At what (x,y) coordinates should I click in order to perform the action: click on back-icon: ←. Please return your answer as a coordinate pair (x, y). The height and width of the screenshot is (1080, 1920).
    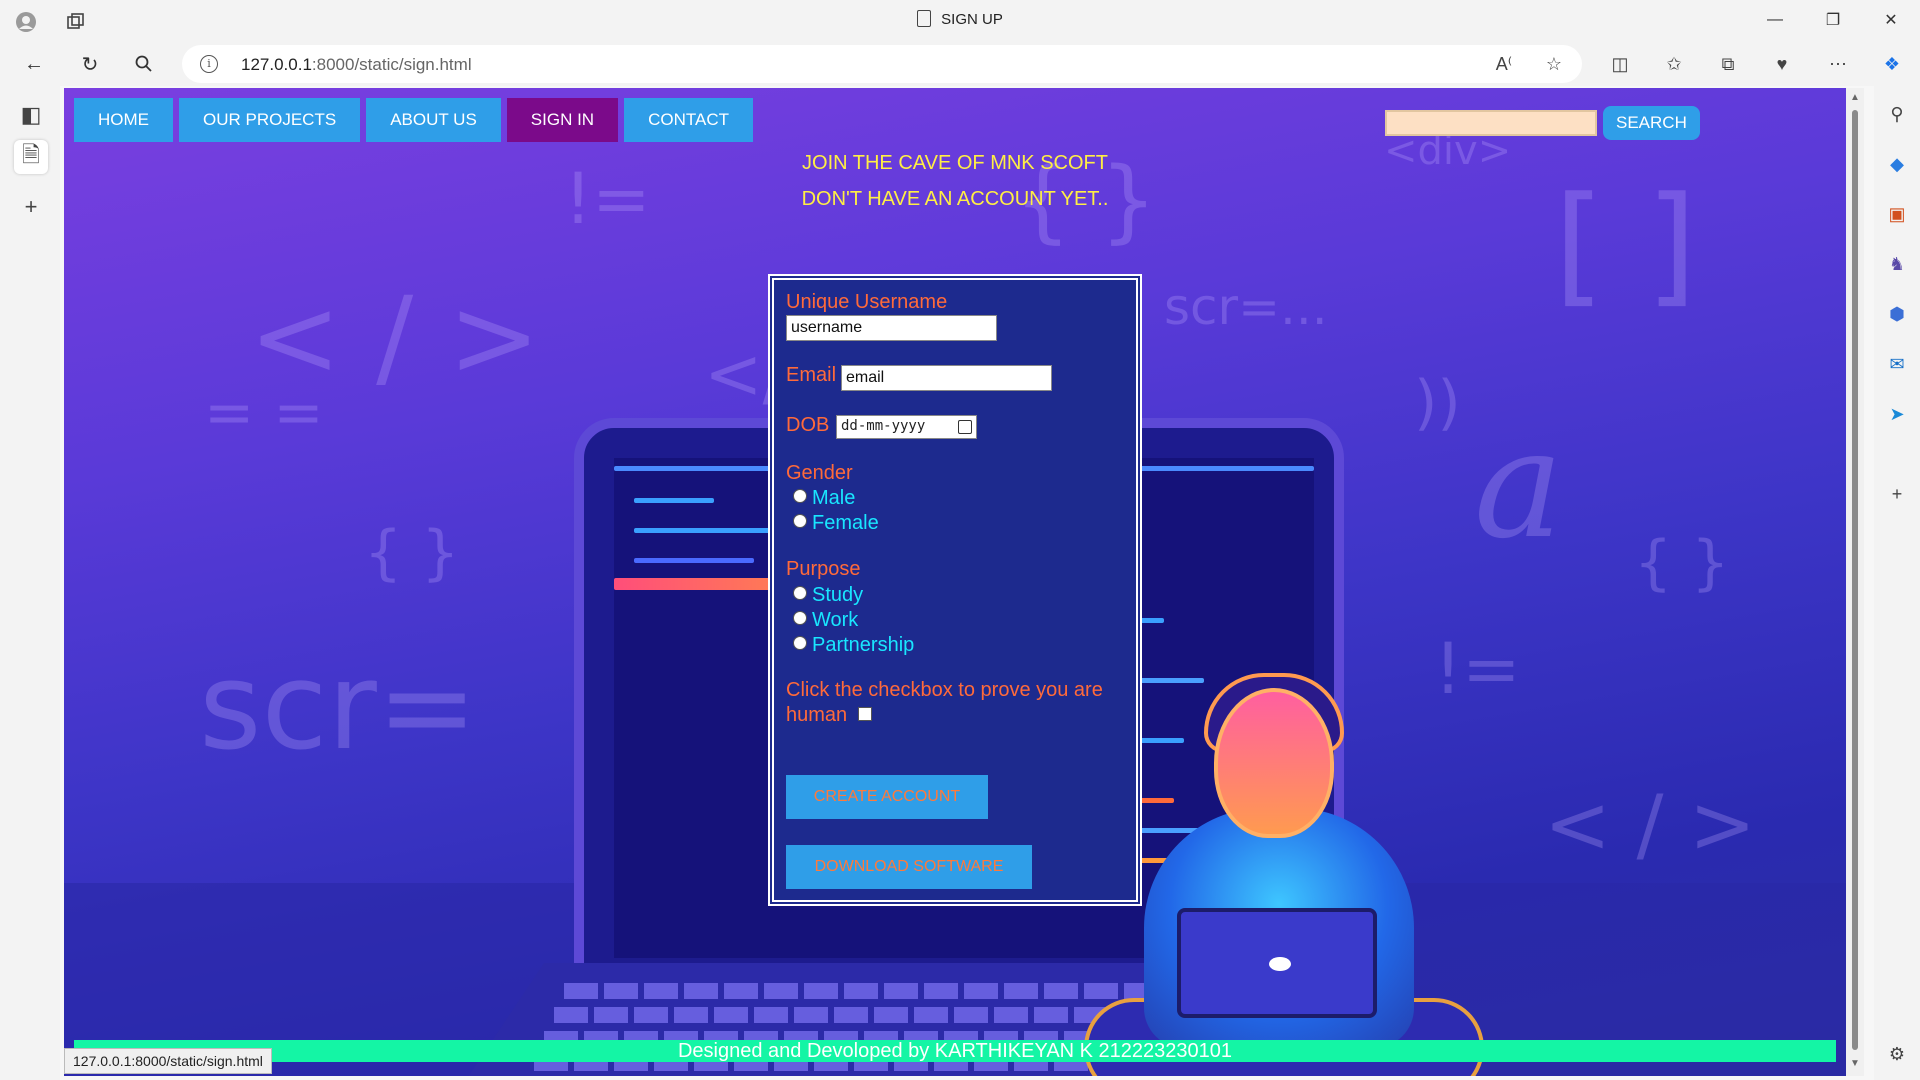
    Looking at the image, I should click on (34, 64).